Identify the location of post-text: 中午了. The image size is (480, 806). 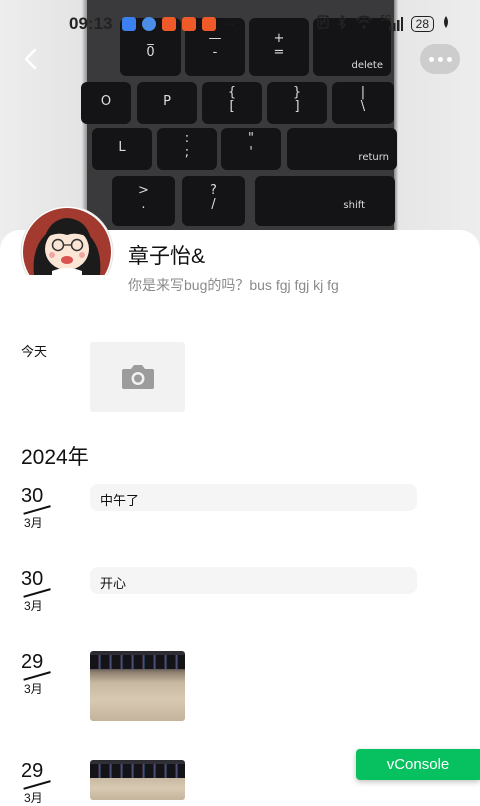
(120, 500).